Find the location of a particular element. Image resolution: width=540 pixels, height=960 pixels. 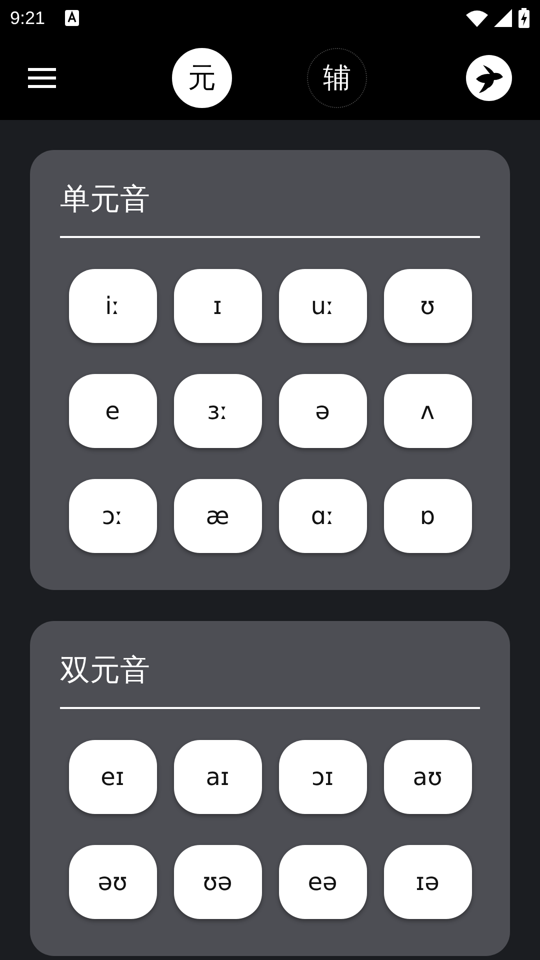

section-title: 单元音 is located at coordinates (105, 200).